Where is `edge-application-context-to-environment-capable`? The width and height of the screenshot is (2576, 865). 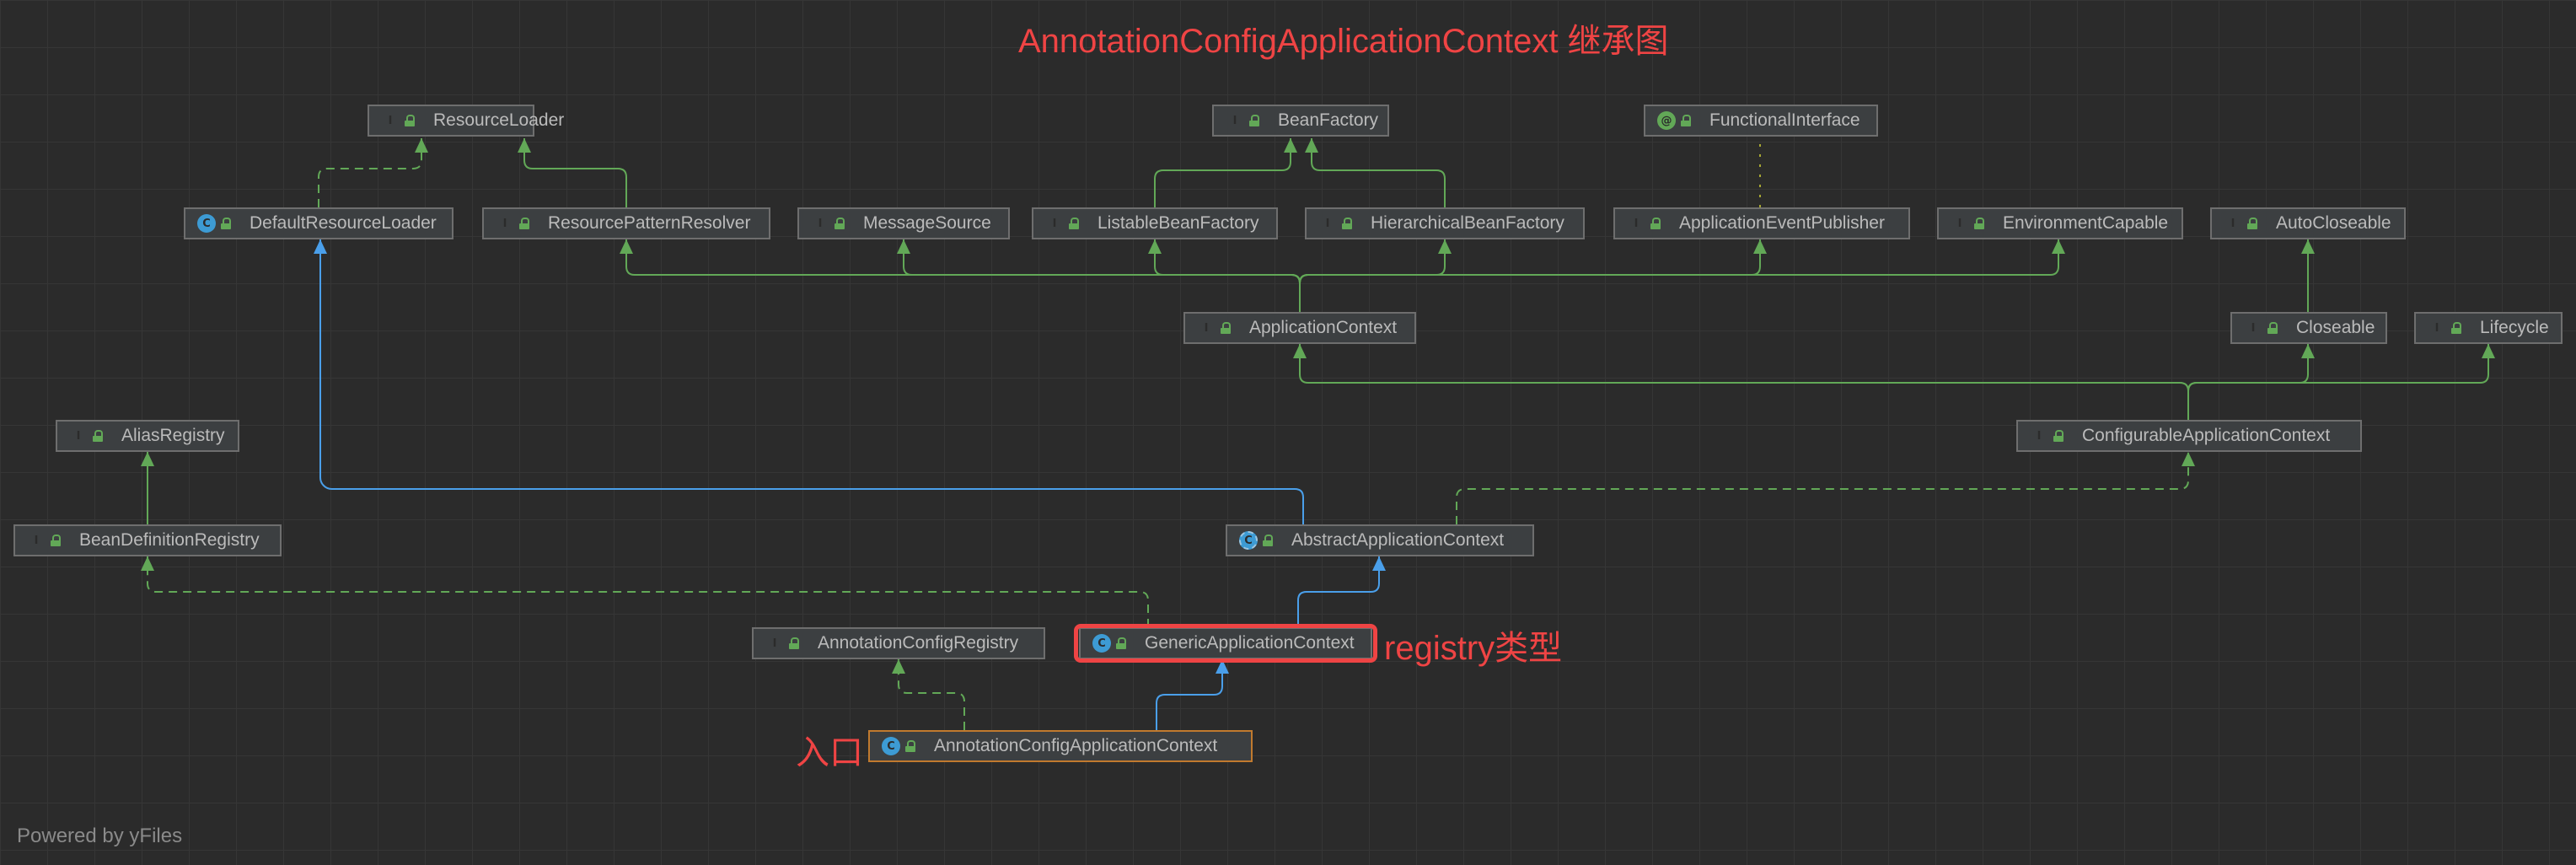
edge-application-context-to-environment-capable is located at coordinates (1682, 275).